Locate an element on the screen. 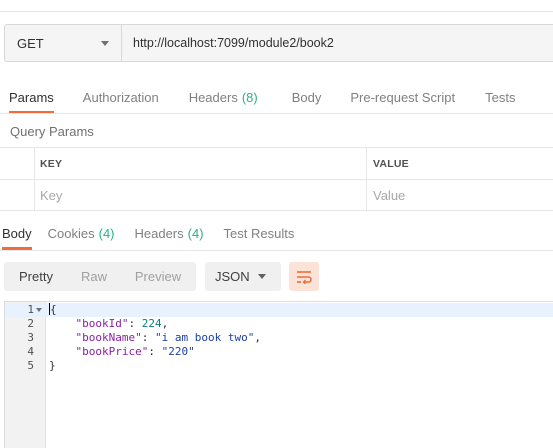  view-mode-toggle: Pretty Raw Preview is located at coordinates (100, 276).